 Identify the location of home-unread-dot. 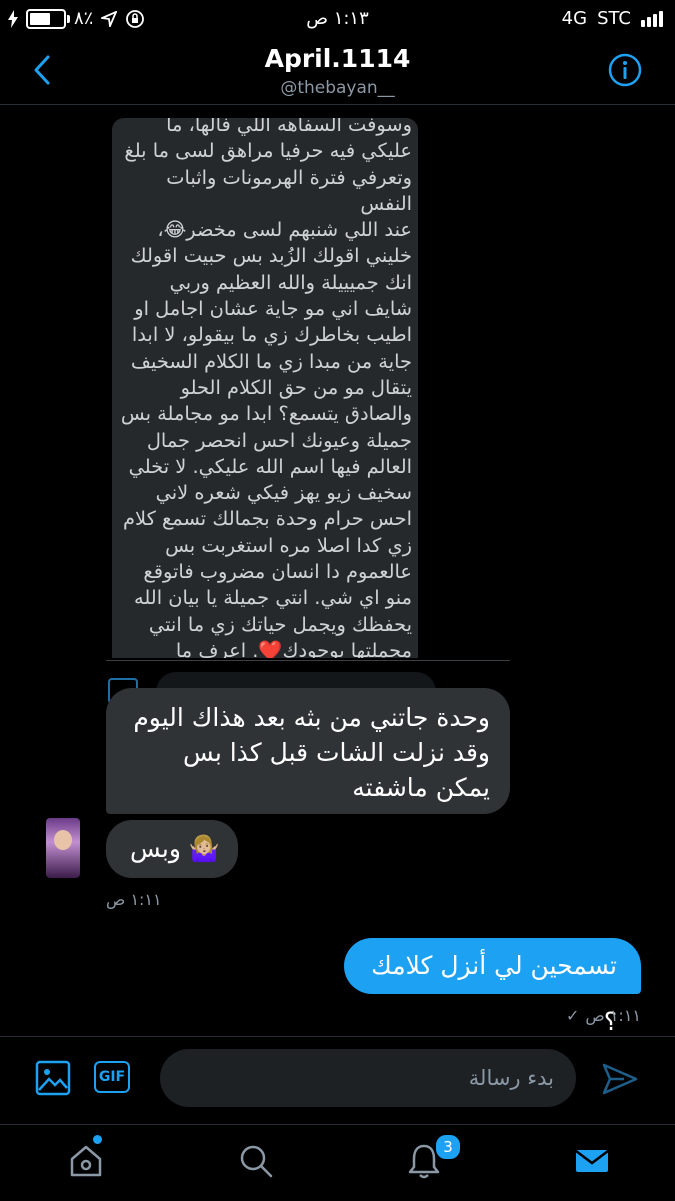
(97, 1139).